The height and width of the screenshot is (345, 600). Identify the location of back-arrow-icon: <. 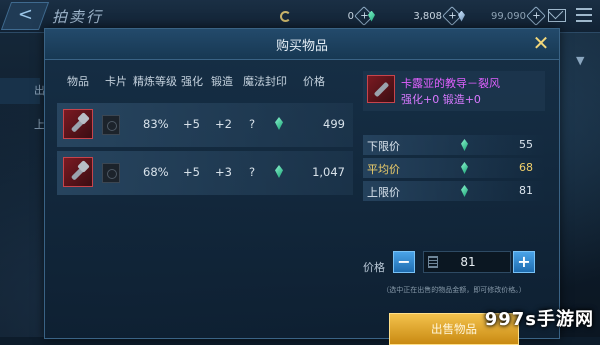
(25, 14).